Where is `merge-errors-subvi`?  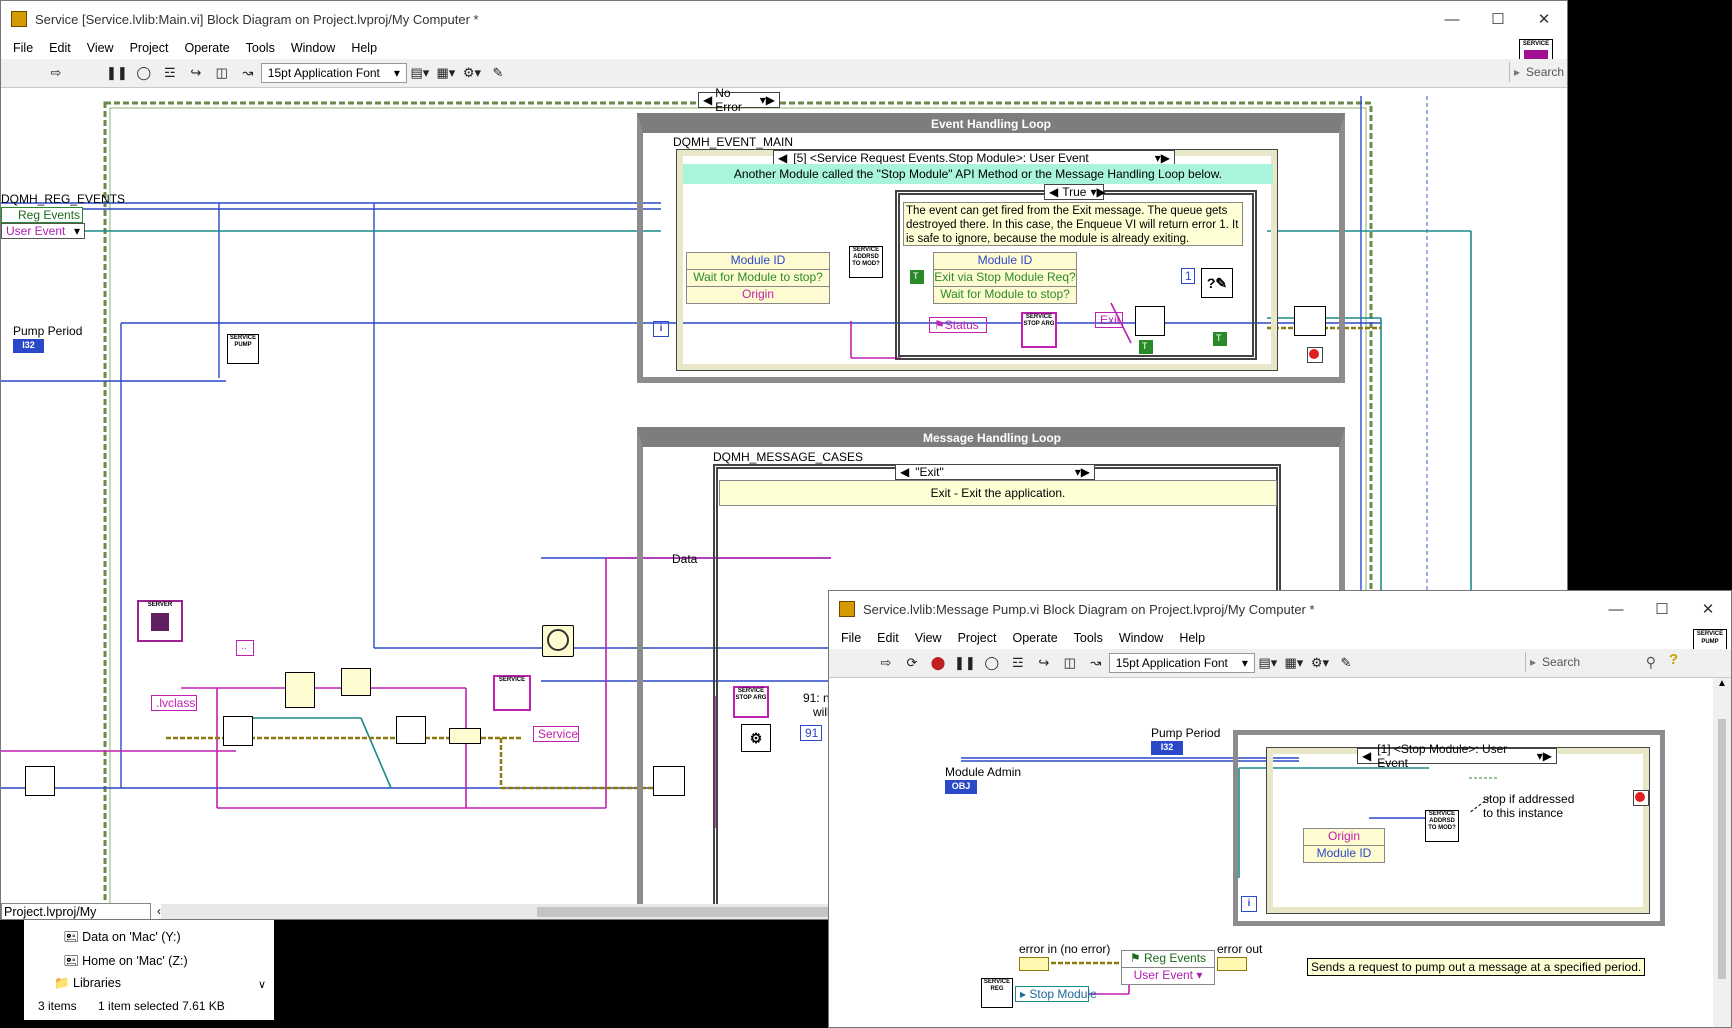 merge-errors-subvi is located at coordinates (1310, 321).